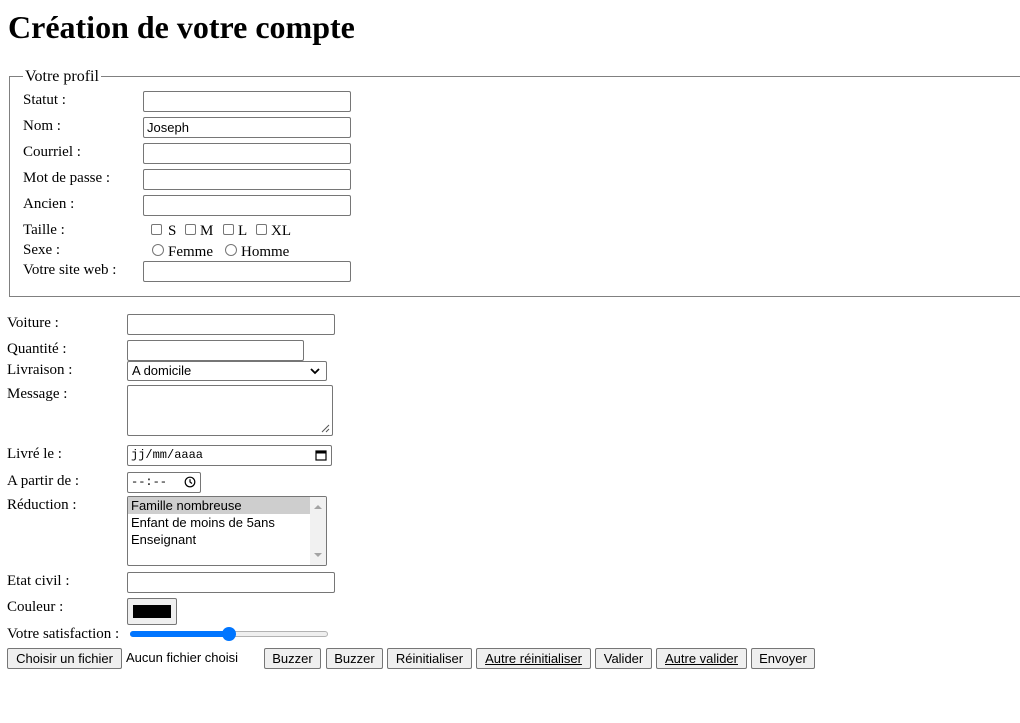  I want to click on sexe-homme-label: Homme, so click(265, 252).